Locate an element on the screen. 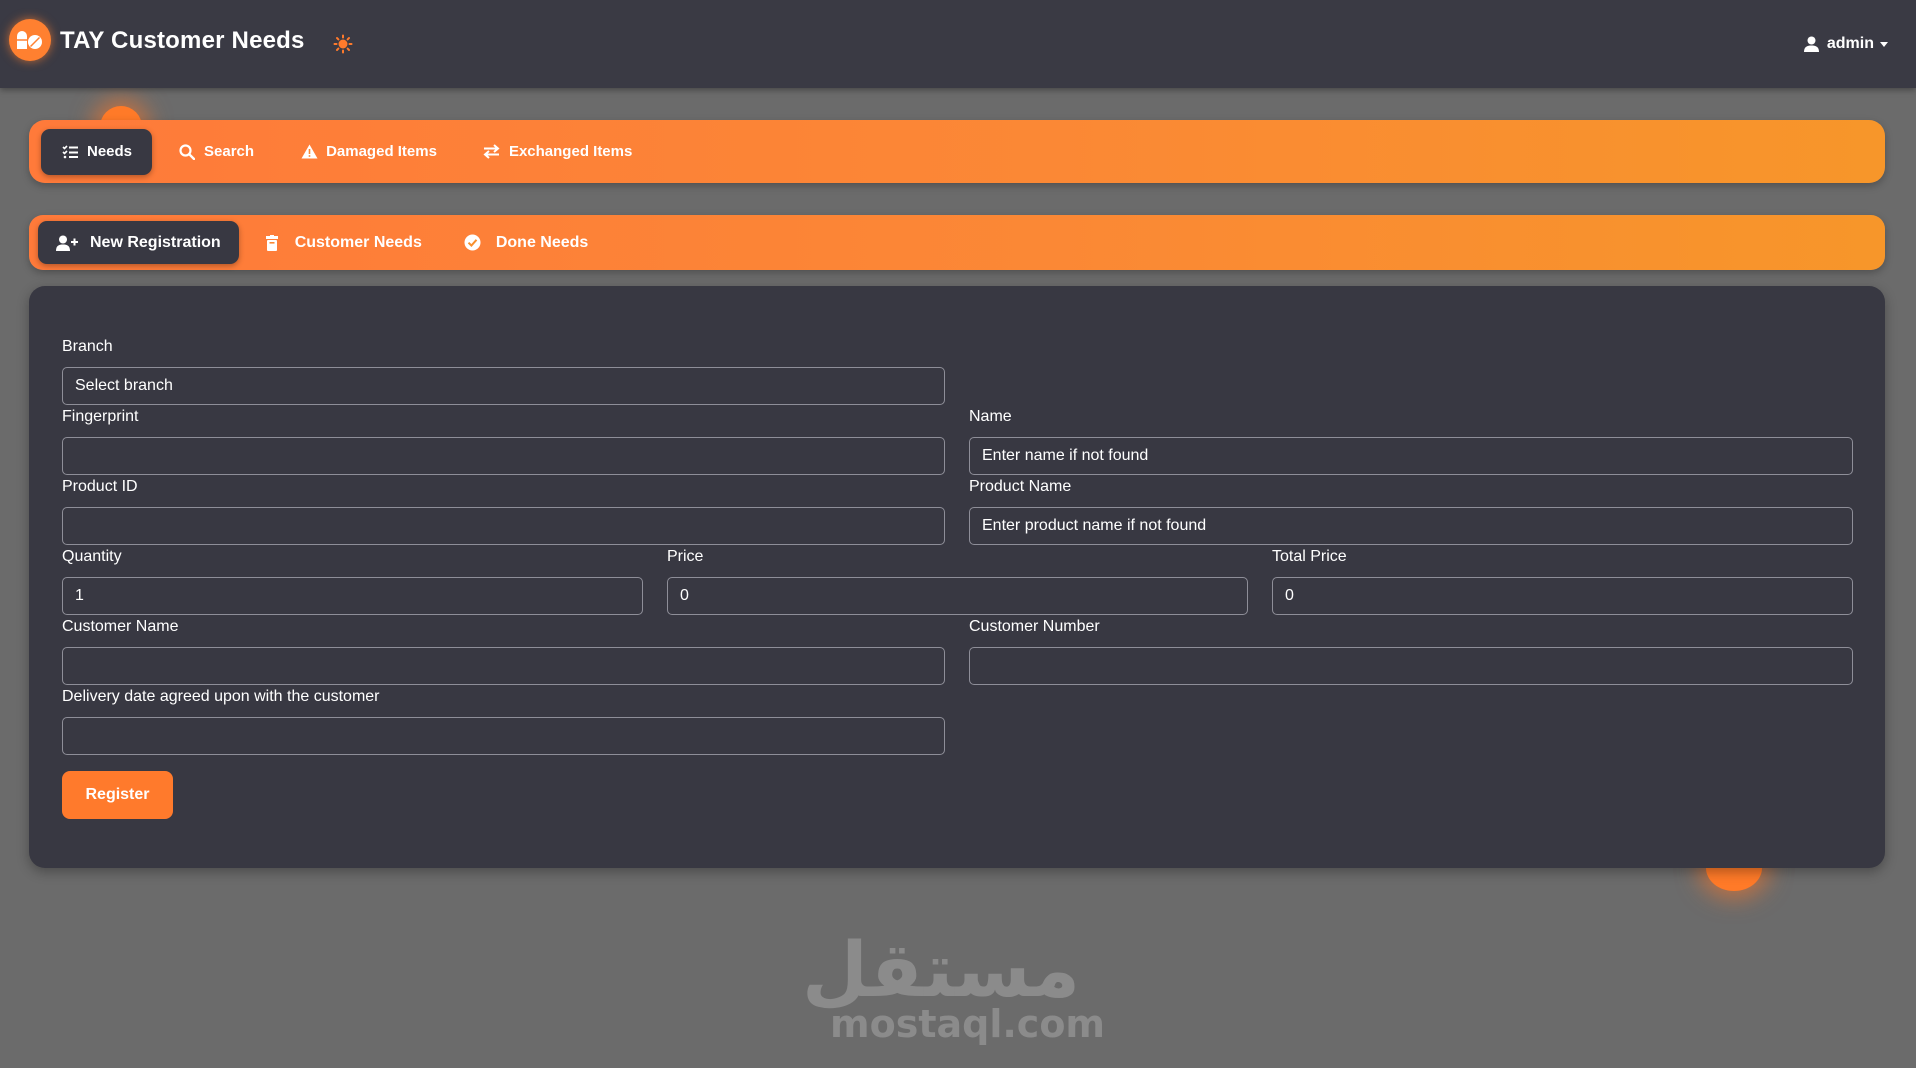  tab-label: Customer Needs is located at coordinates (358, 242).